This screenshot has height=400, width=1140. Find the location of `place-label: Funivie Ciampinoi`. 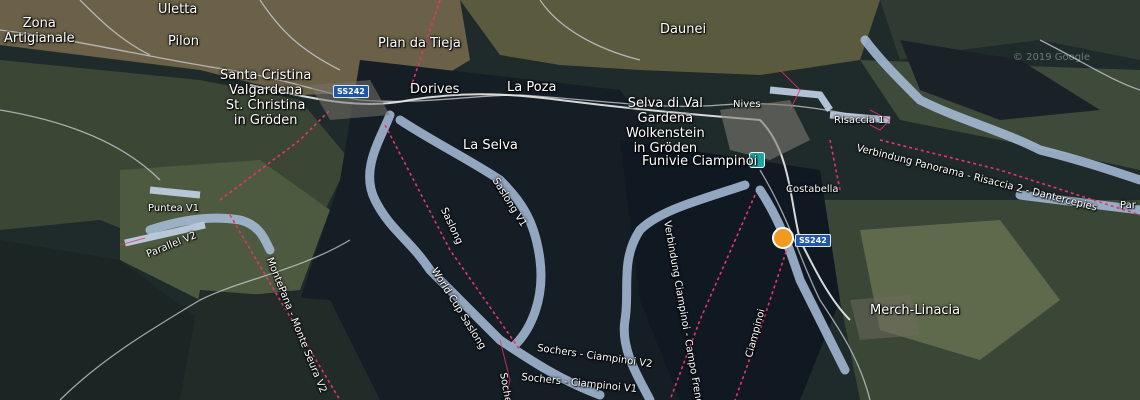

place-label: Funivie Ciampinoi is located at coordinates (700, 161).